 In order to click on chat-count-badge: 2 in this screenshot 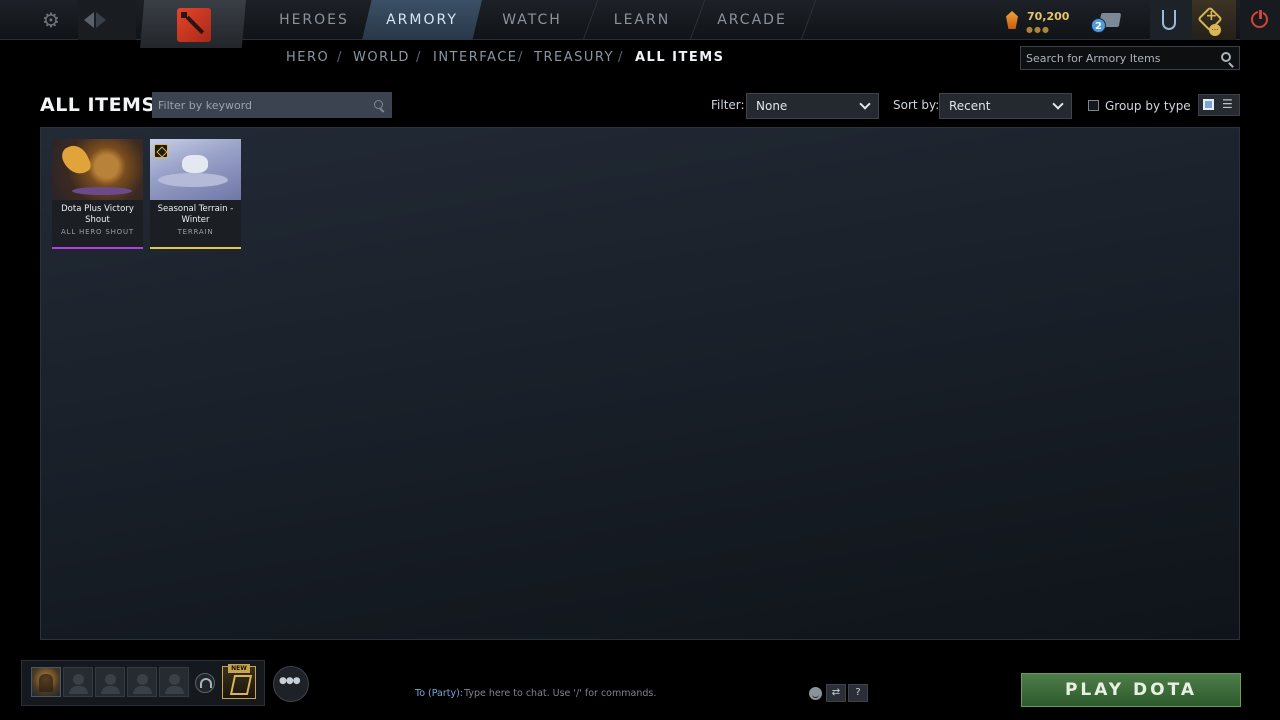, I will do `click(1098, 25)`.